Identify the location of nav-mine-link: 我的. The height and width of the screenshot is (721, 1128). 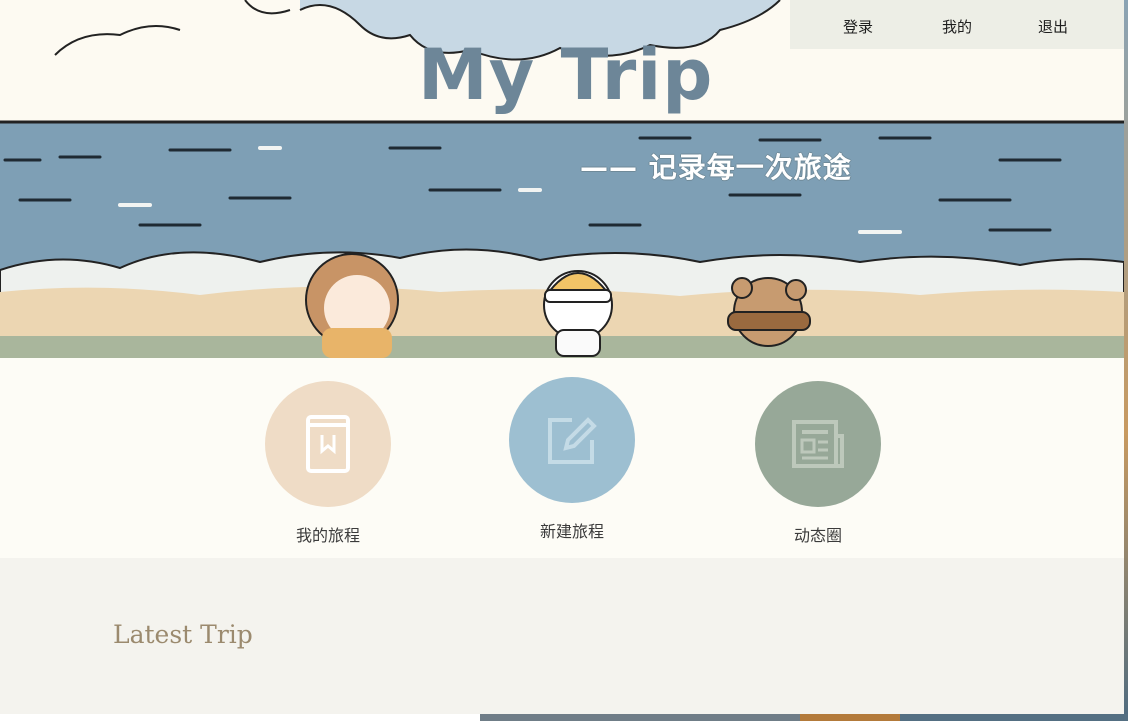
(957, 26).